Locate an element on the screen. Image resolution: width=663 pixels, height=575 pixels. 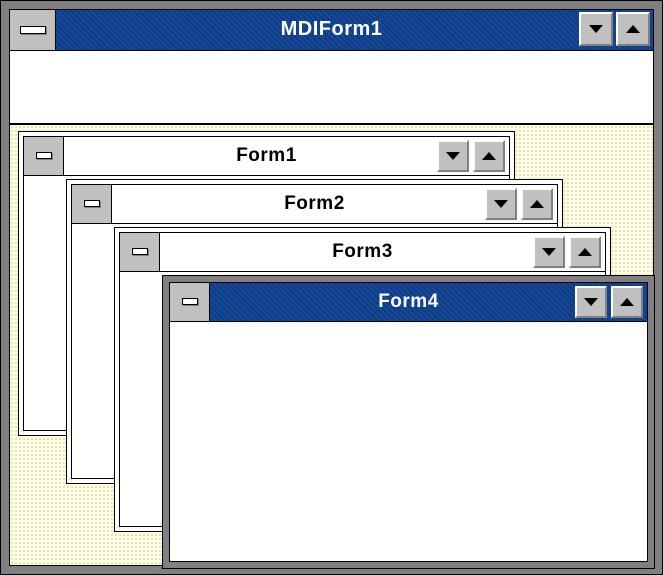
mdi-window-title: MDIForm1 is located at coordinates (331, 29).